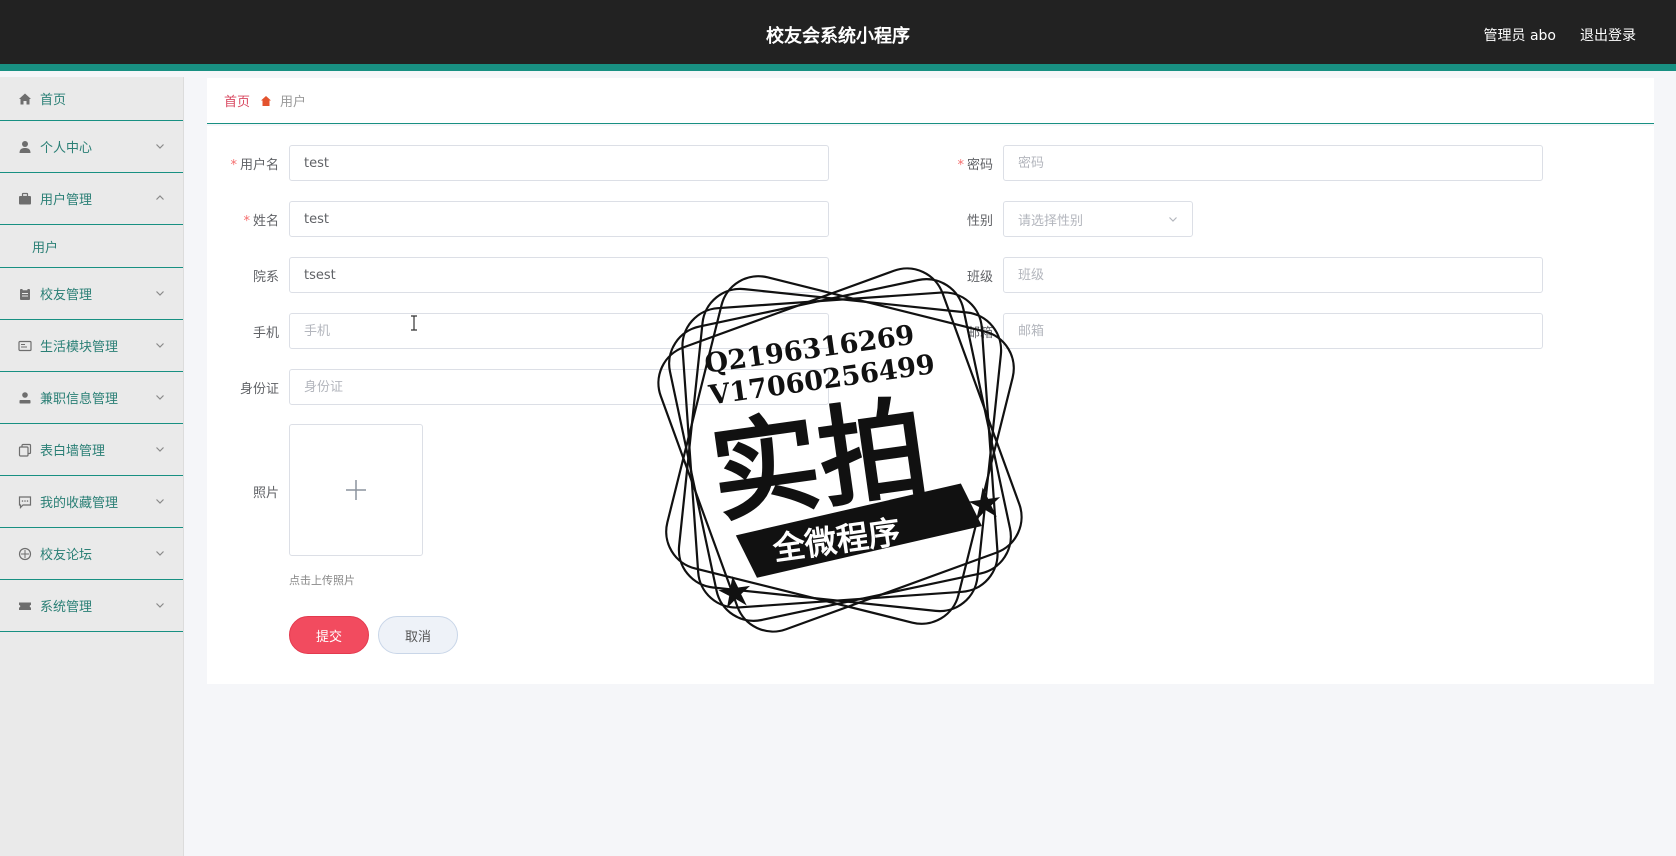 Image resolution: width=1676 pixels, height=856 pixels. Describe the element at coordinates (91, 99) in the screenshot. I see `sidebar-item-home: 首页` at that location.